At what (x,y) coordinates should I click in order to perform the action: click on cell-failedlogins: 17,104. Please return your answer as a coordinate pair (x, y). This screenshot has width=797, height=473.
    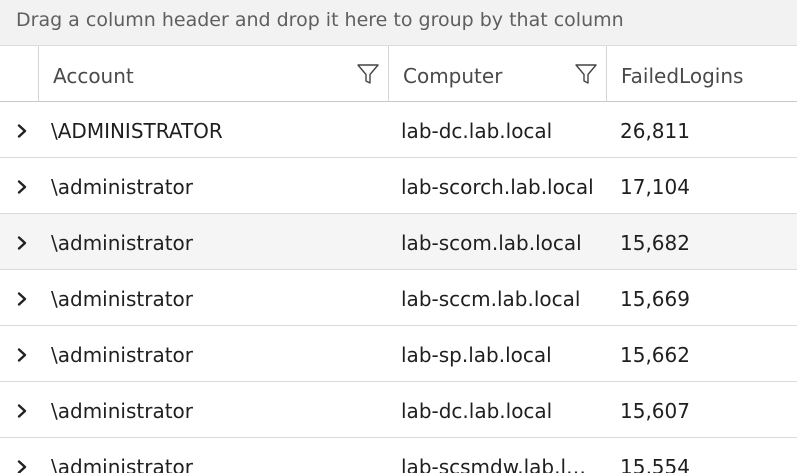
    Looking at the image, I should click on (655, 187).